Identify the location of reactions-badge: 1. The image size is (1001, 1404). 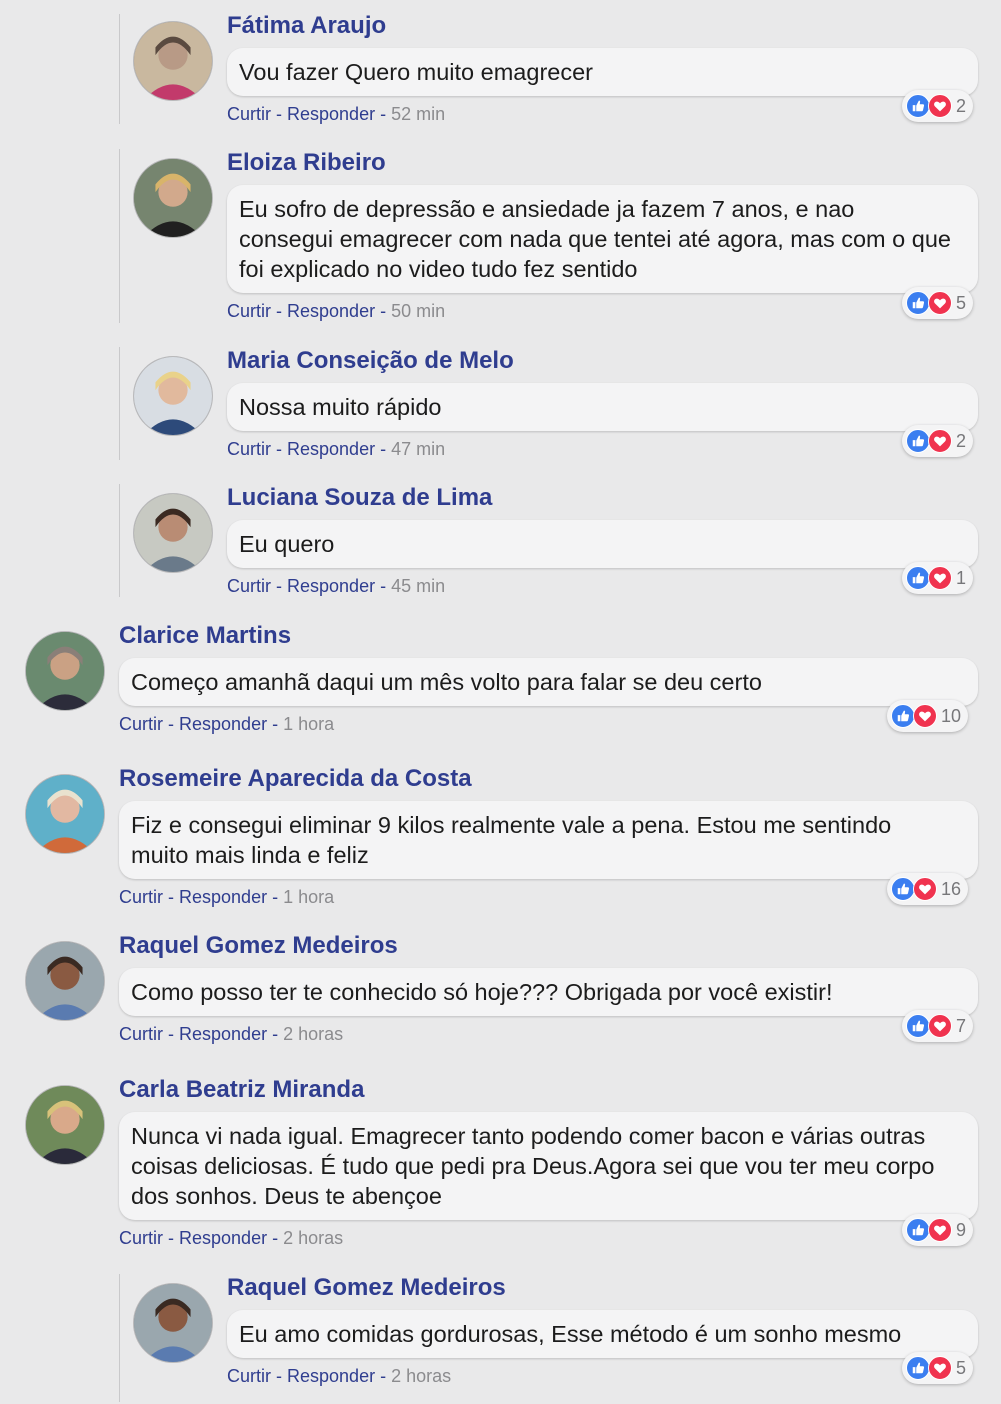
(938, 578).